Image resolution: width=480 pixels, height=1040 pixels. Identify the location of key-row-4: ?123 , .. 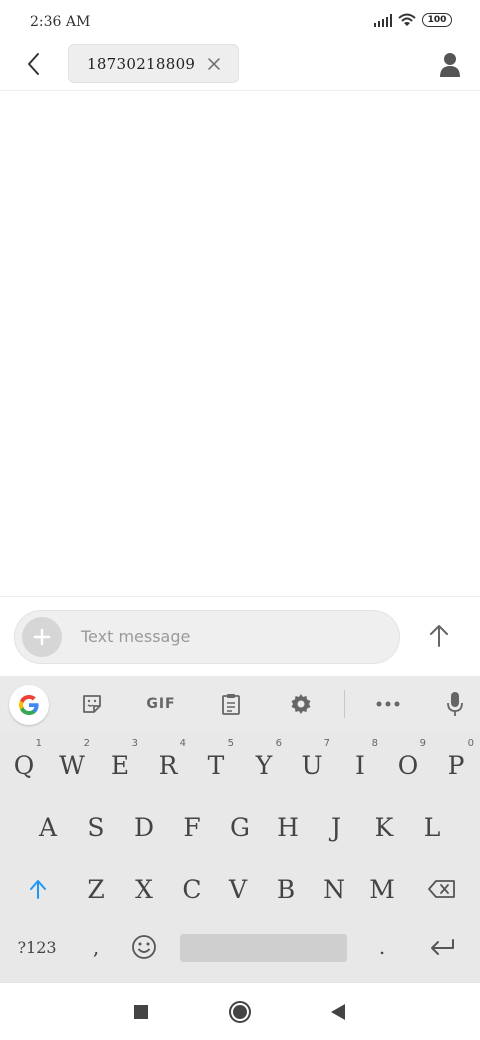
(240, 947).